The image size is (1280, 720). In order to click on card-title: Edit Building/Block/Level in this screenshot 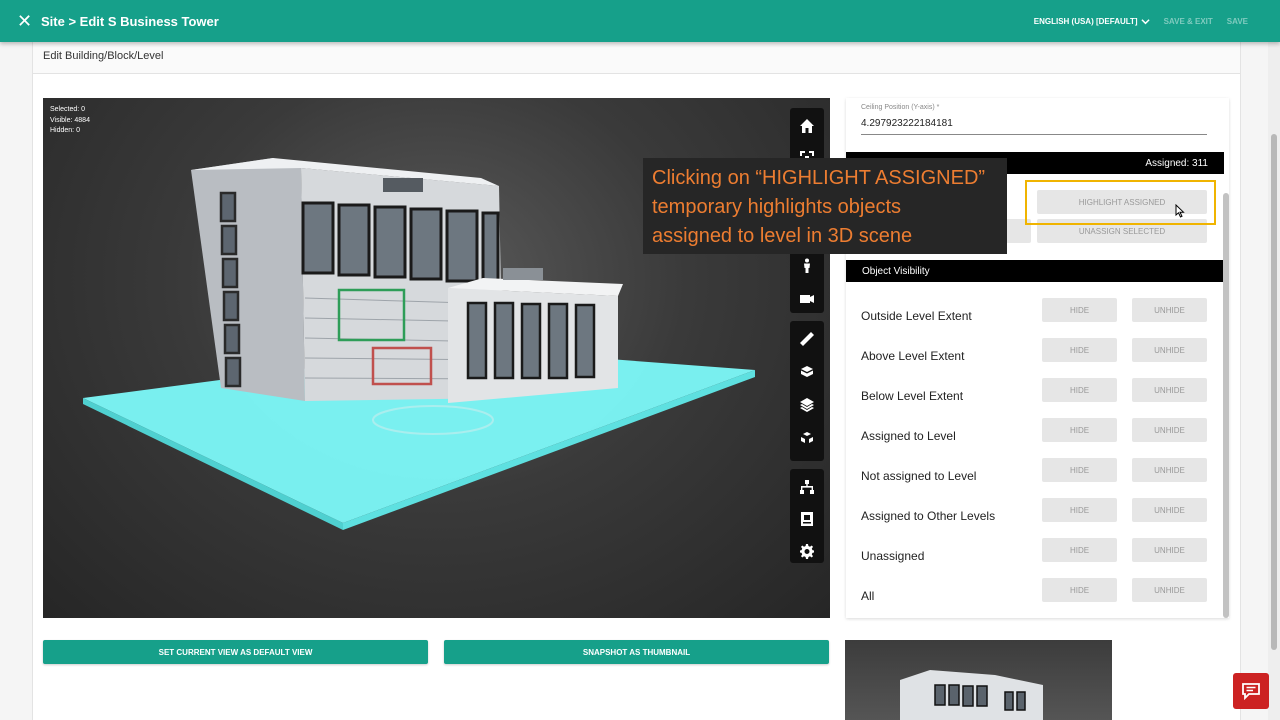, I will do `click(636, 58)`.